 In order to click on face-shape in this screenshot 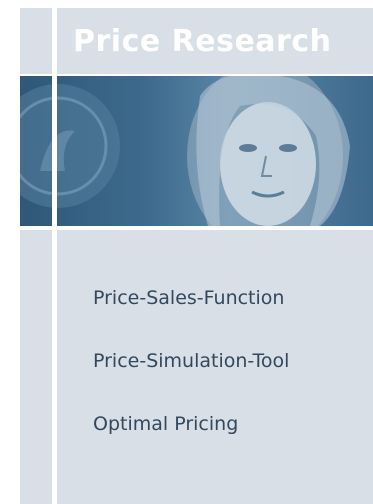, I will do `click(268, 164)`.